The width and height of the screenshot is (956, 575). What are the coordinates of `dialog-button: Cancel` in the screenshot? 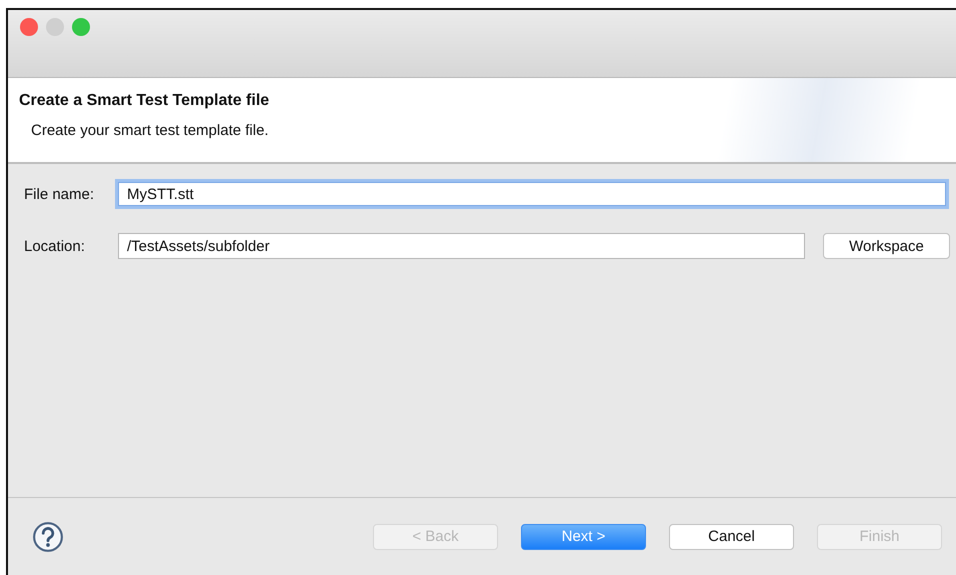 It's located at (731, 537).